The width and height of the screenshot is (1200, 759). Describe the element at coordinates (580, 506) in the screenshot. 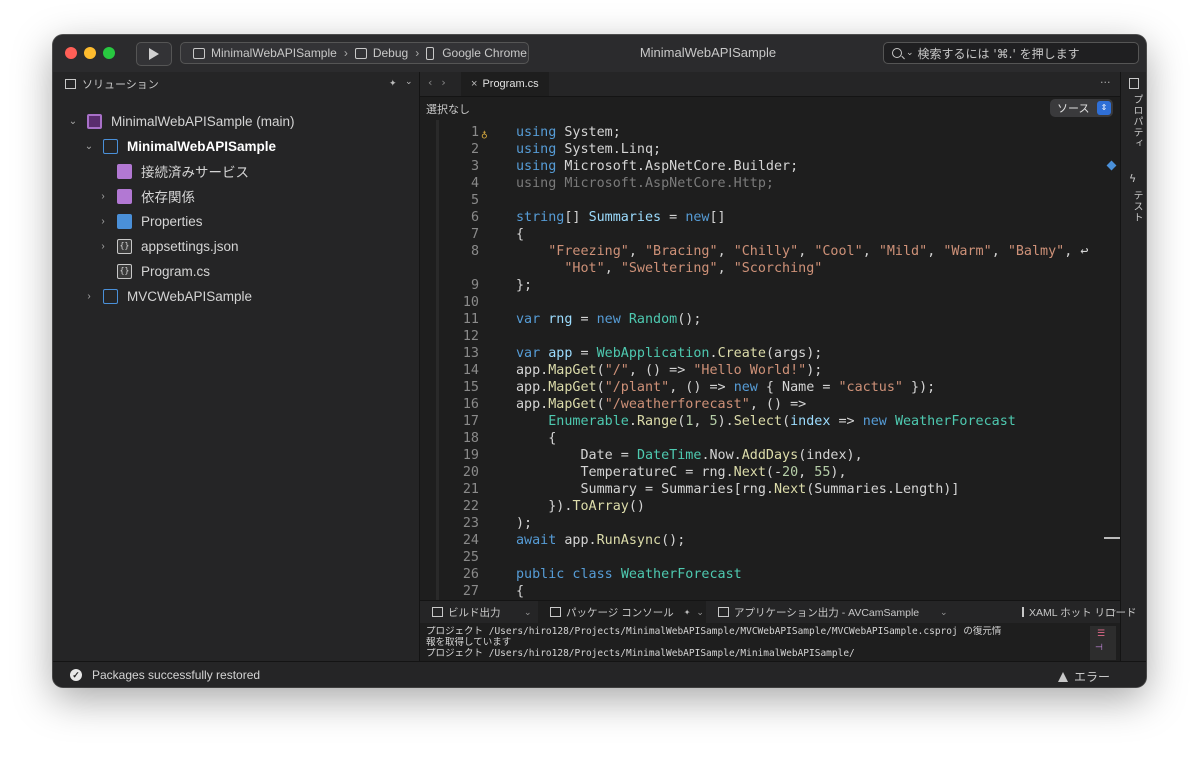

I see `code-text: }).ToArray()` at that location.